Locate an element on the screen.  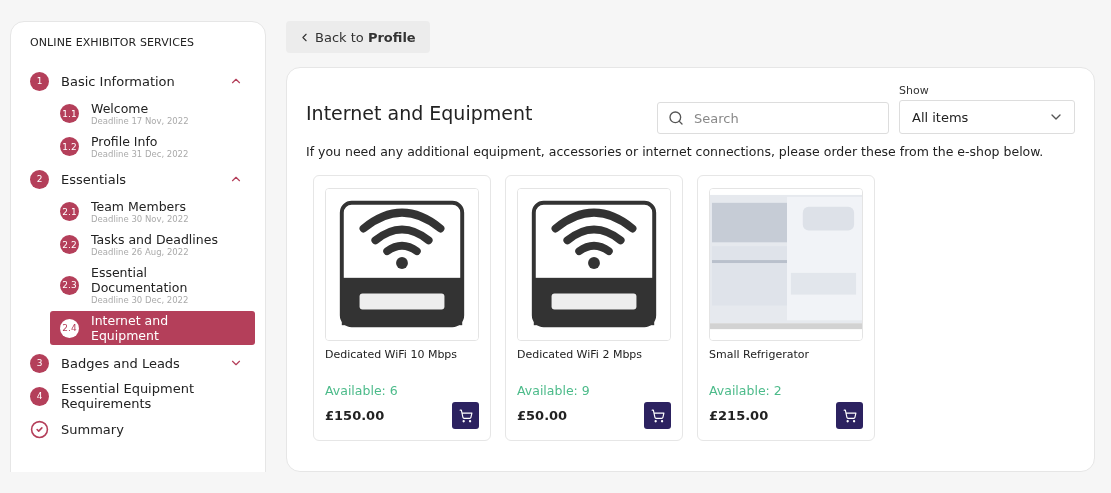
deadline-text: Deadline 31 Dec, 2022 is located at coordinates (140, 154).